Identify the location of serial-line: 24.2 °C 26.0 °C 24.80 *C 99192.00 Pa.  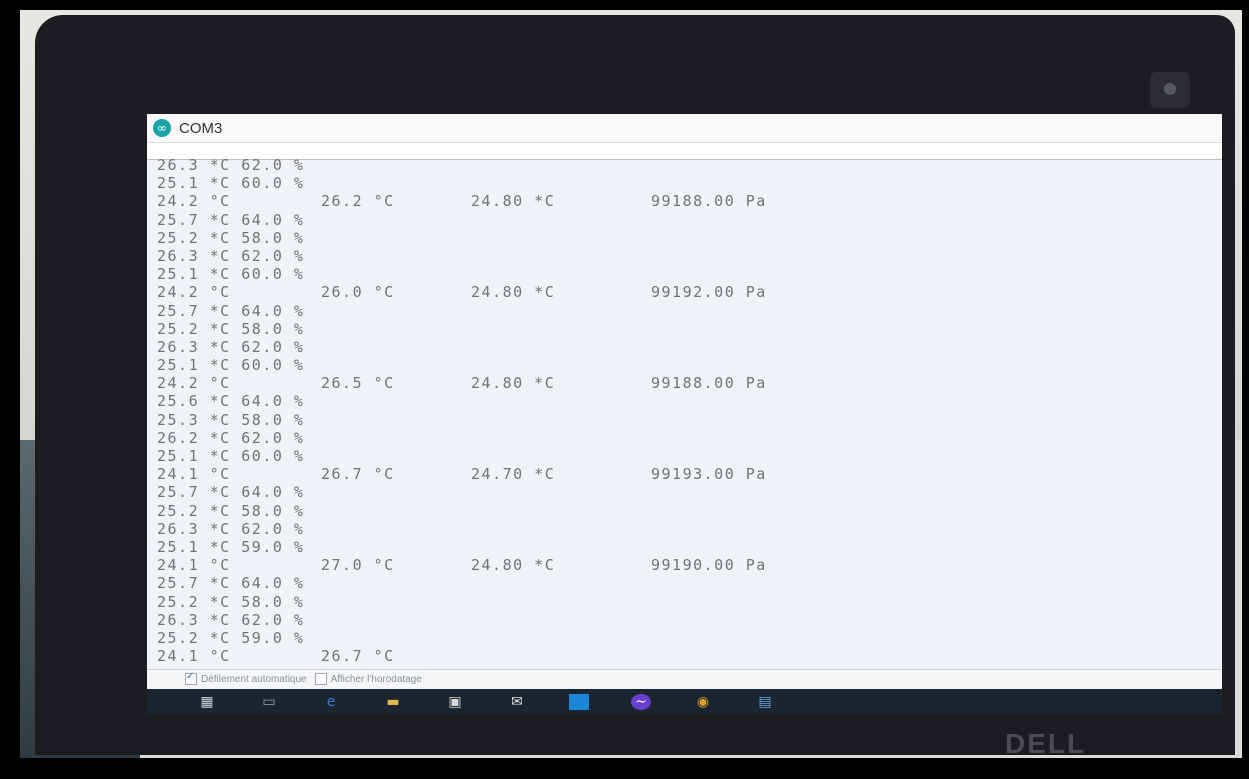
(687, 292).